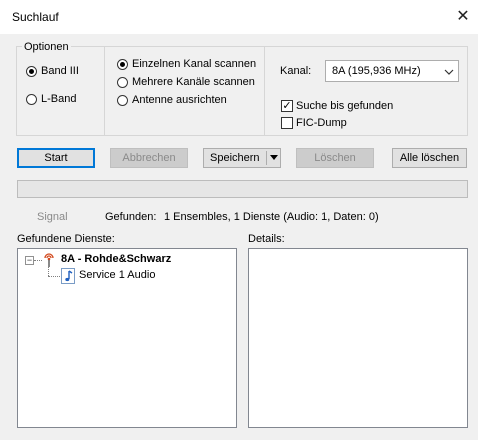 This screenshot has width=478, height=440. Describe the element at coordinates (122, 100) in the screenshot. I see `antenna-align-radio` at that location.